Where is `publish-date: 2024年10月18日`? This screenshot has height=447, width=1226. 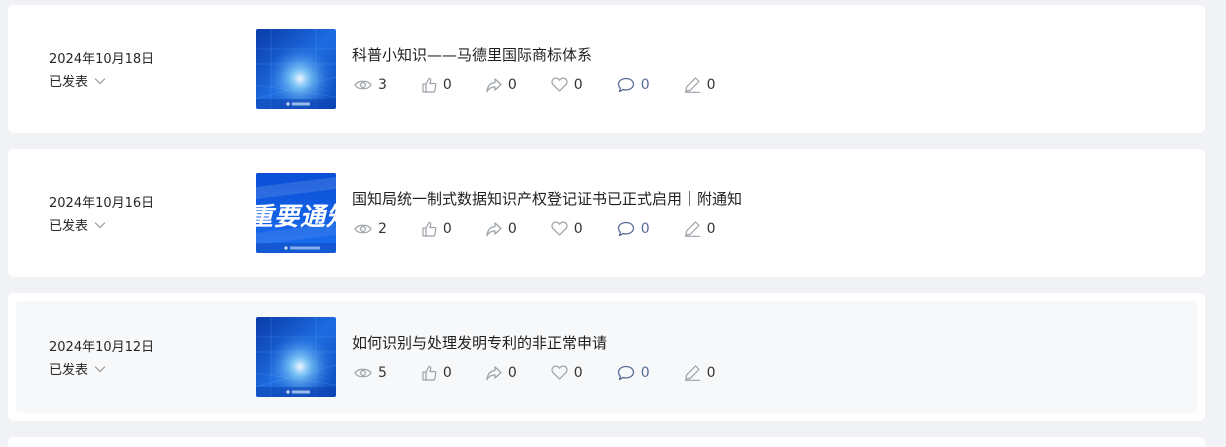 publish-date: 2024年10月18日 is located at coordinates (102, 59).